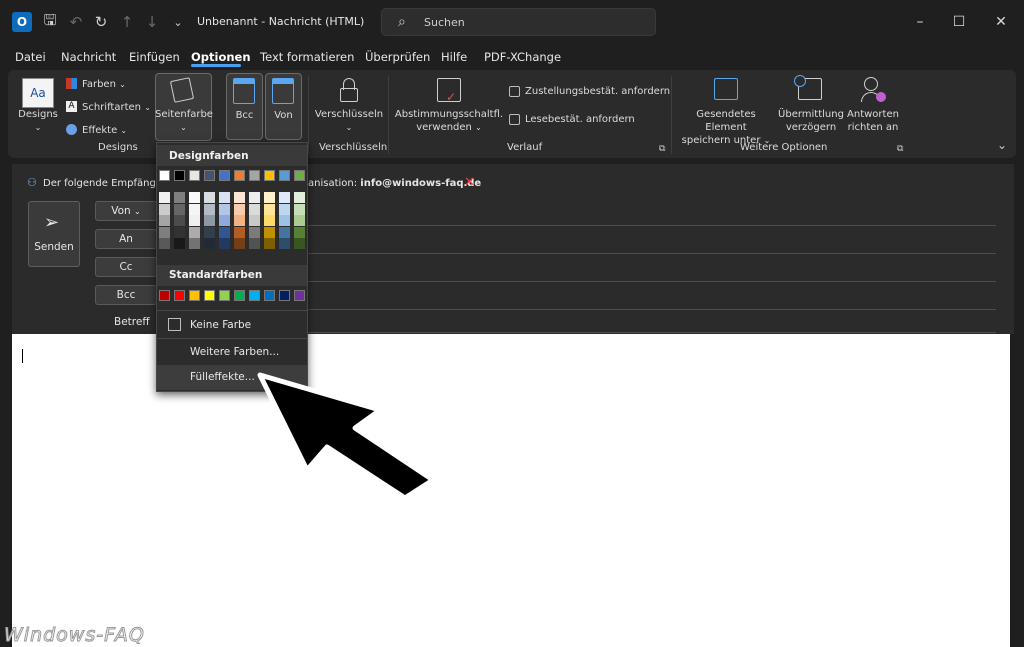  What do you see at coordinates (30, 57) in the screenshot?
I see `menu-datei: Datei` at bounding box center [30, 57].